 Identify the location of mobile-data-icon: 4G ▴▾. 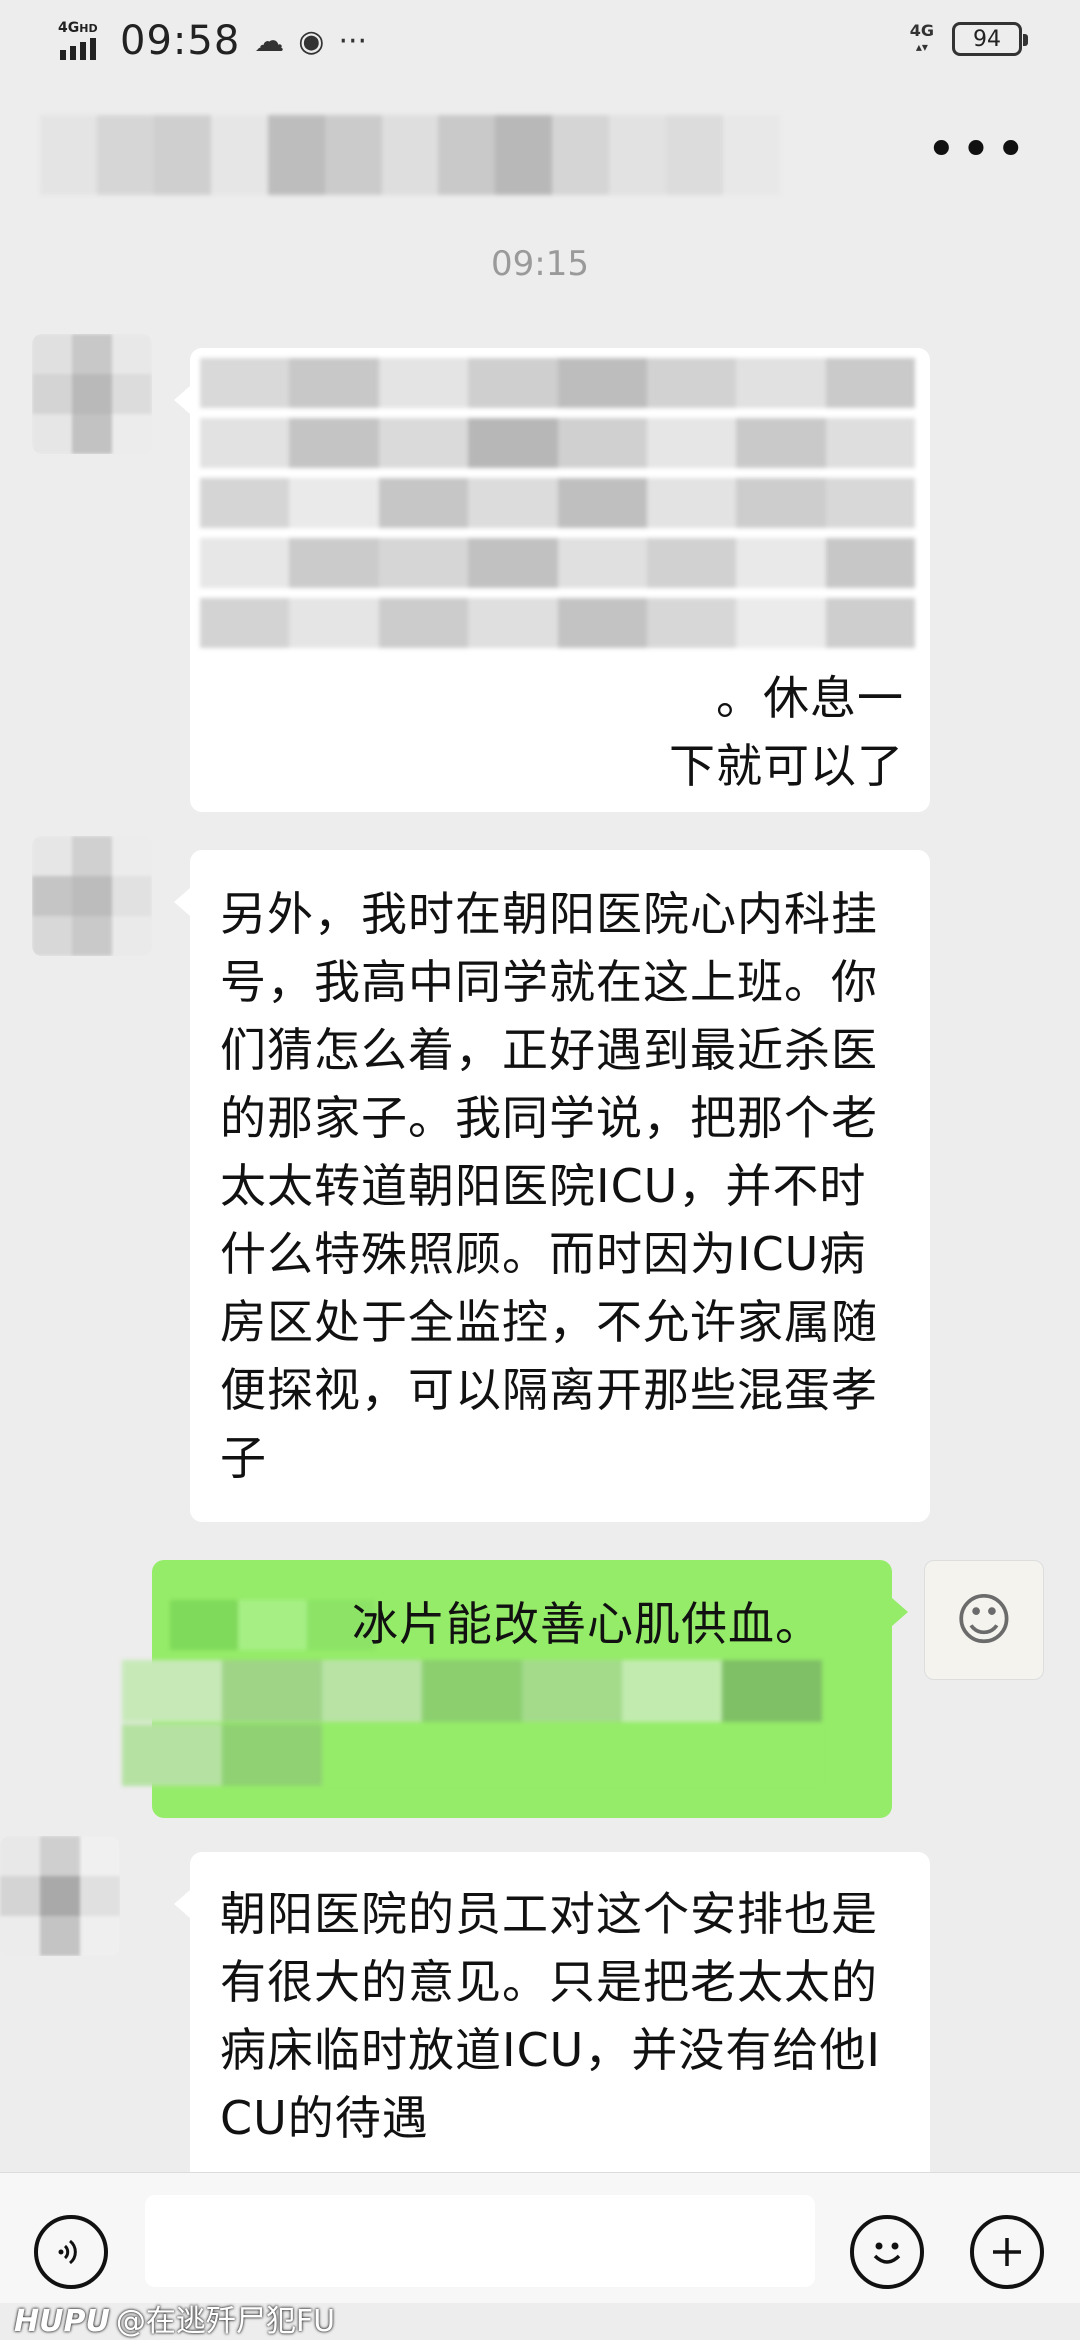
(921, 38).